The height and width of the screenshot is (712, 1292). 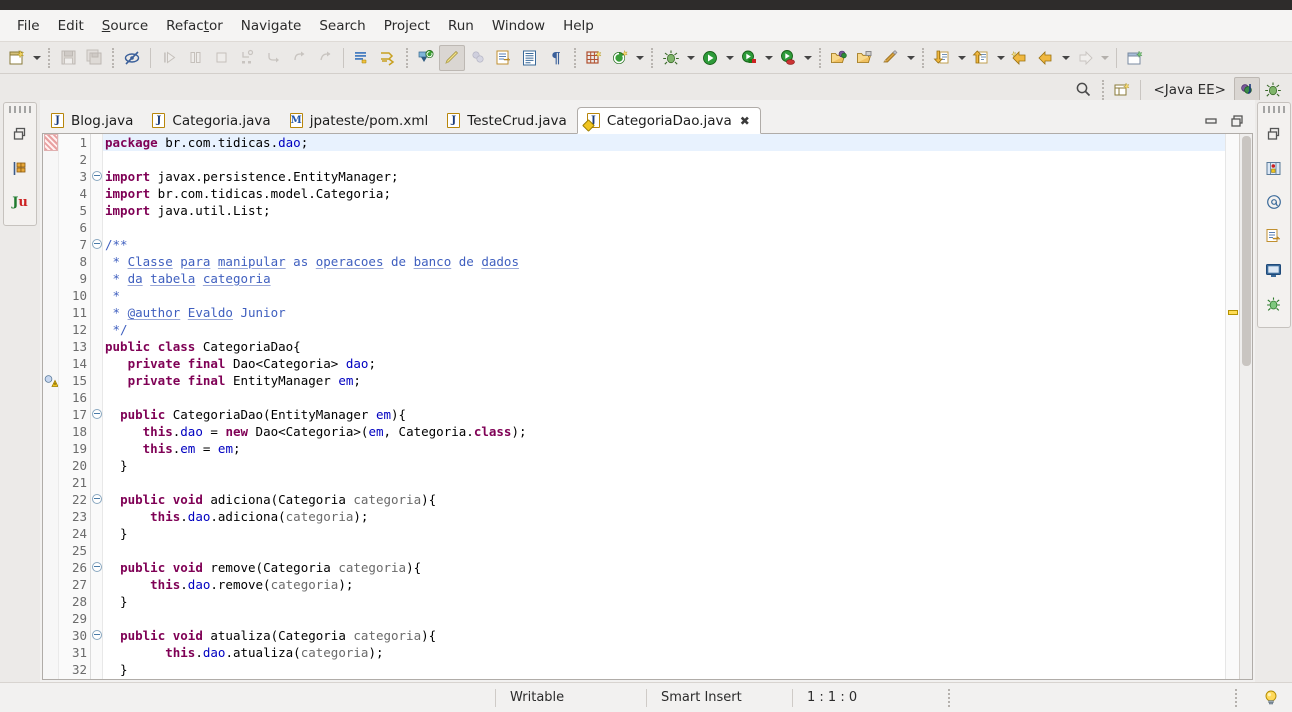 What do you see at coordinates (28, 26) in the screenshot?
I see `menu-file: File` at bounding box center [28, 26].